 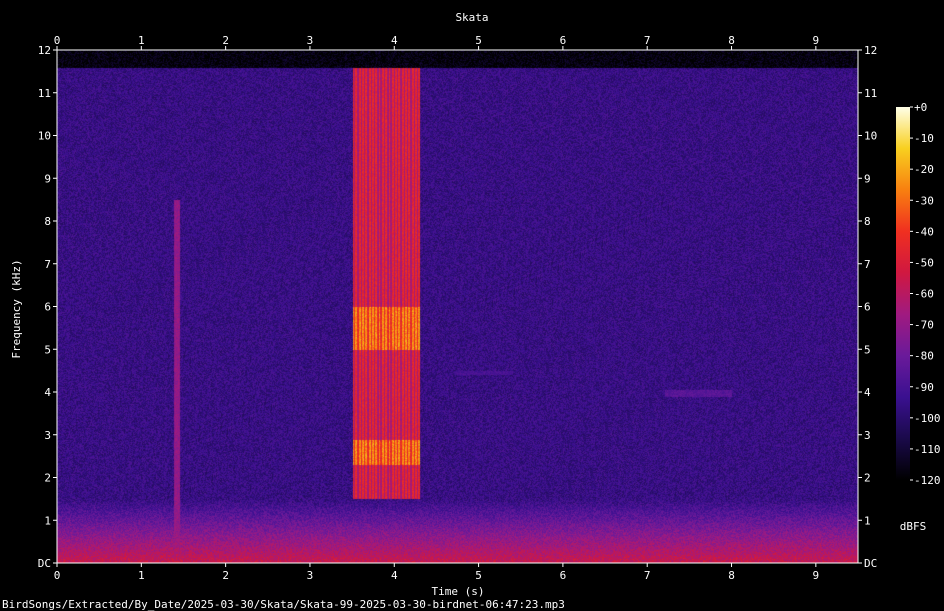 What do you see at coordinates (478, 575) in the screenshot?
I see `x-tick-label-bottom: 5` at bounding box center [478, 575].